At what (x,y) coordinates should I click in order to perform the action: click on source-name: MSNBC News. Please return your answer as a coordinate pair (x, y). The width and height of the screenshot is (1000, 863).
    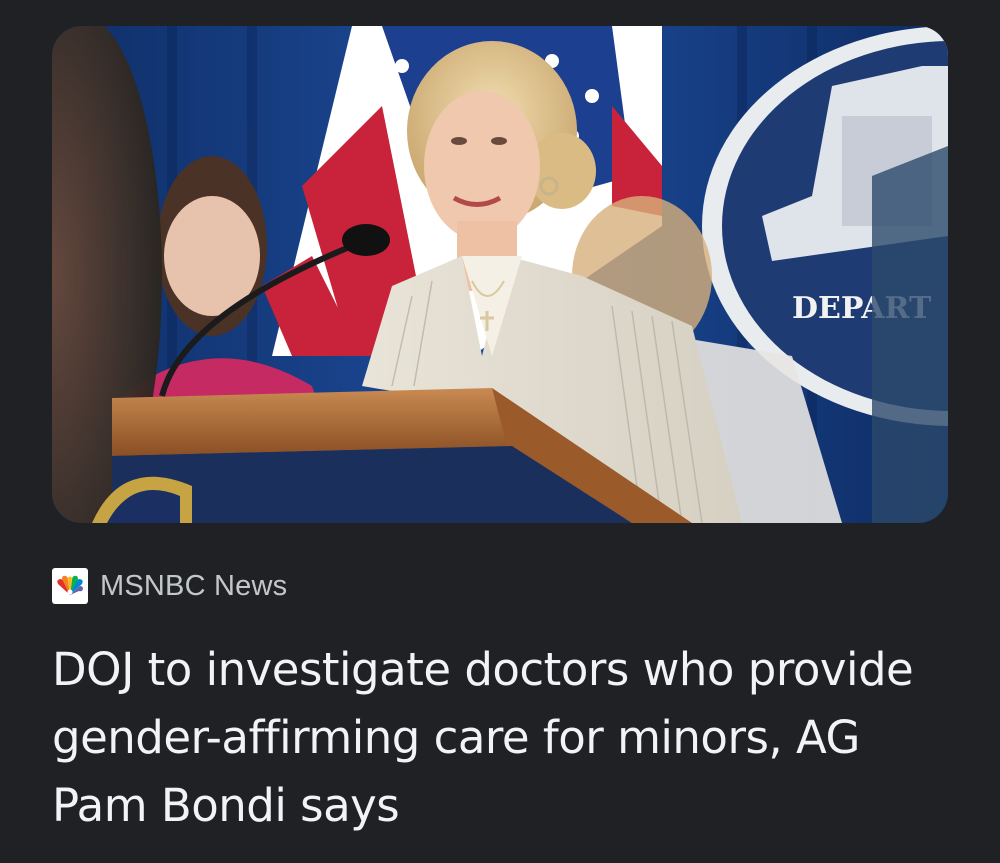
    Looking at the image, I should click on (194, 585).